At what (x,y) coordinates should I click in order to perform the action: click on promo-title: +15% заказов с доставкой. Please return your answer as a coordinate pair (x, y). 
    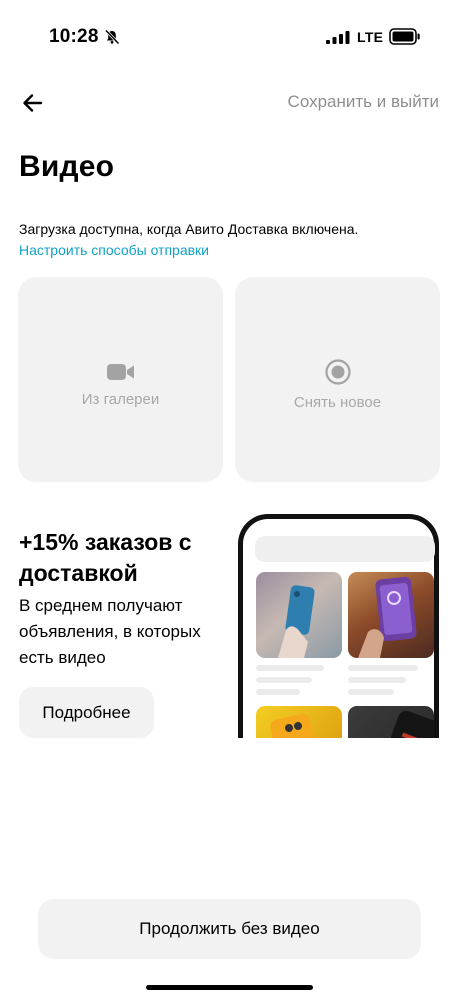
    Looking at the image, I should click on (105, 557).